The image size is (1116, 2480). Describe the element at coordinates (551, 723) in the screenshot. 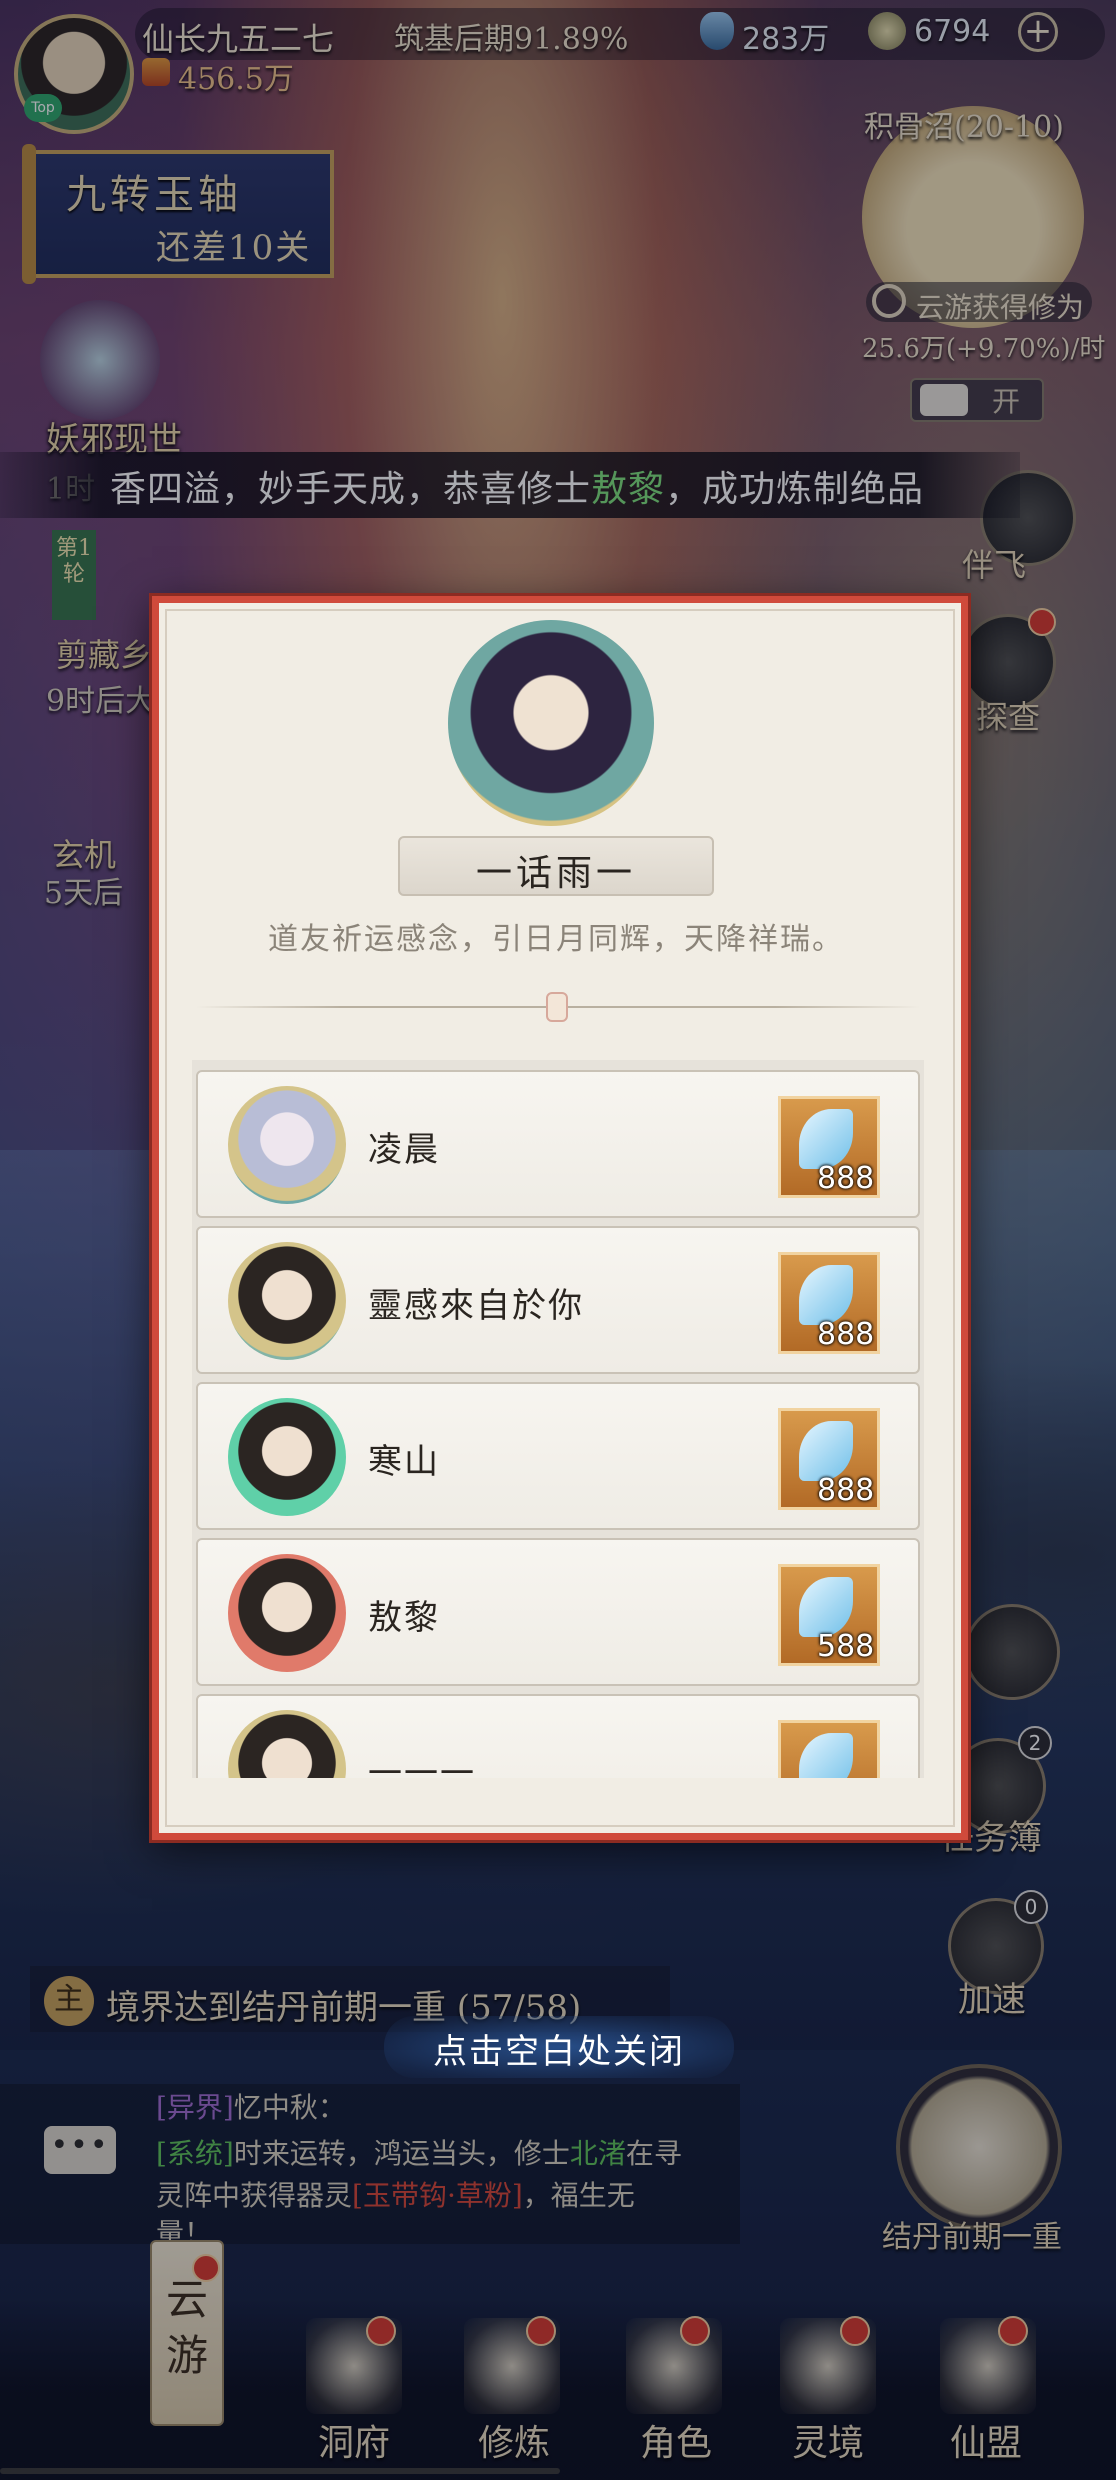

I see `blessing-host-avatar` at that location.